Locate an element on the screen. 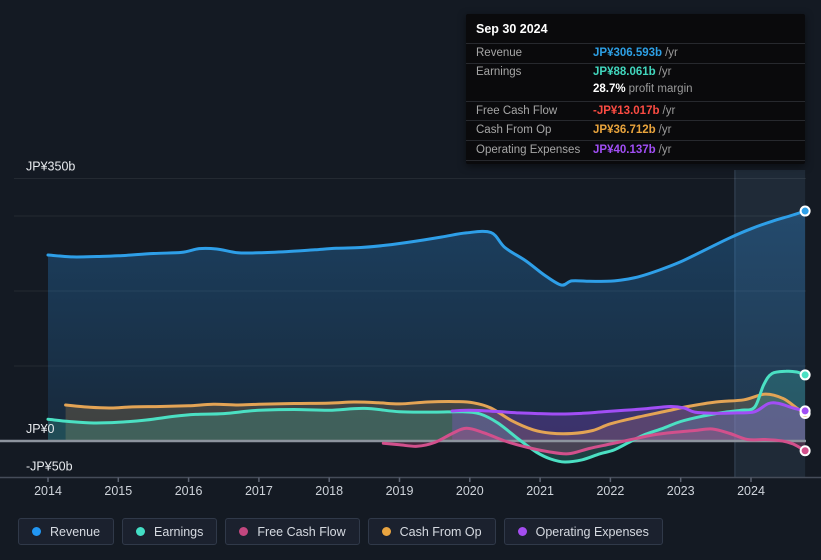 The width and height of the screenshot is (821, 560). x-tick-label-2018: 2018 is located at coordinates (329, 491).